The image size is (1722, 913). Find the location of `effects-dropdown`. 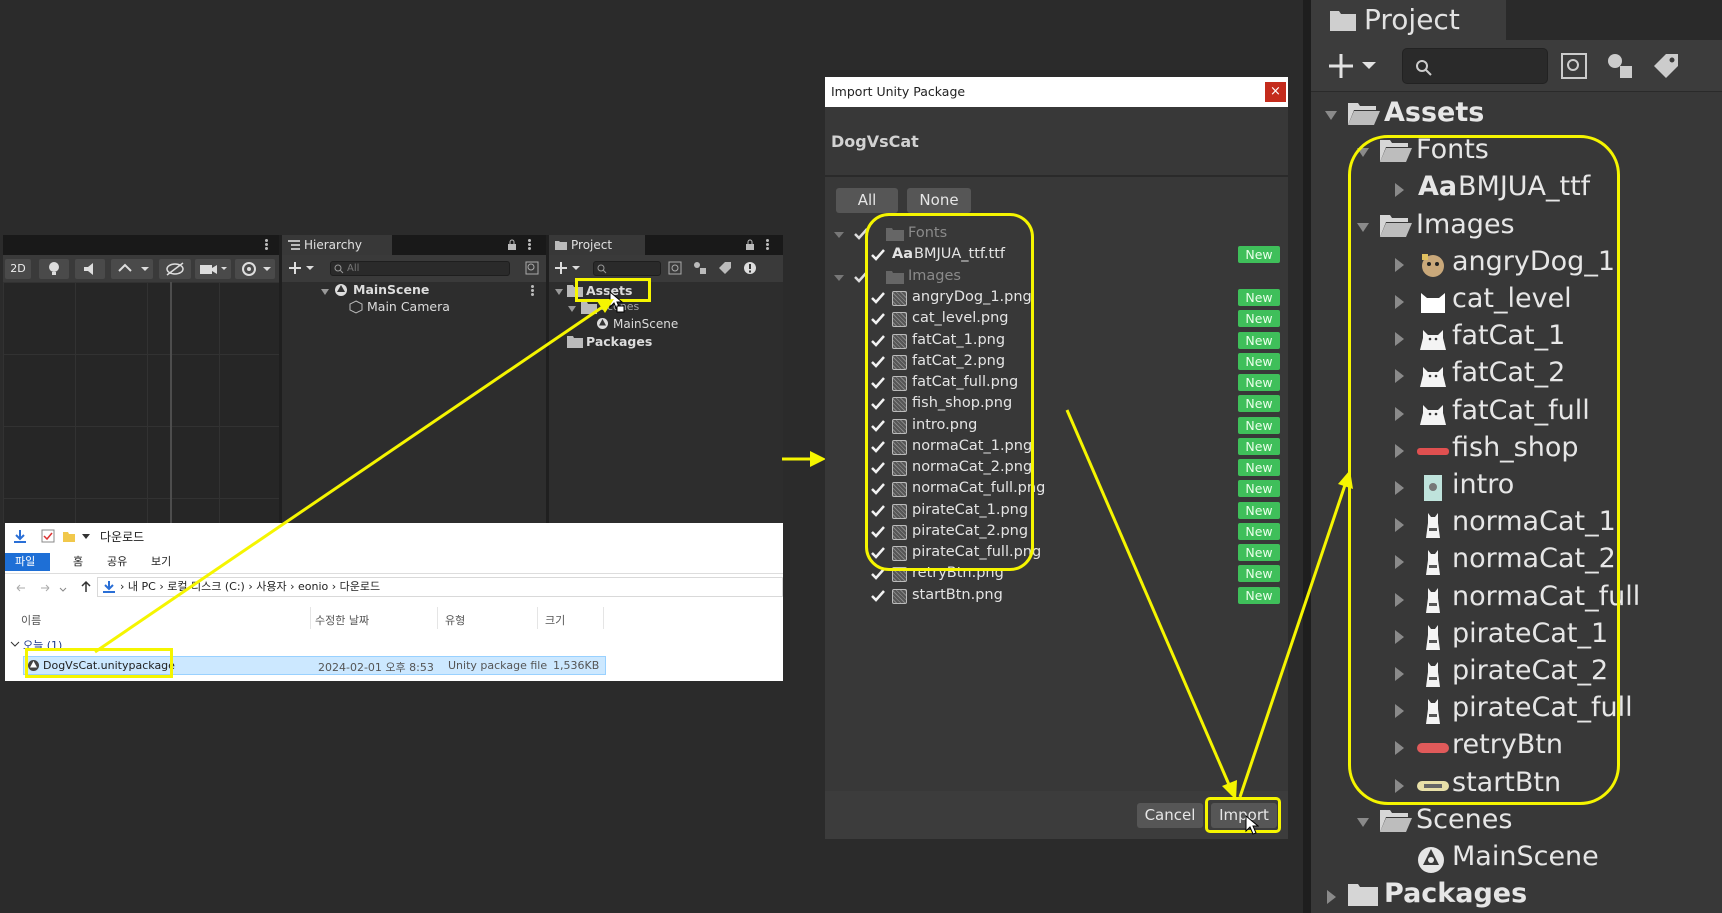

effects-dropdown is located at coordinates (132, 269).